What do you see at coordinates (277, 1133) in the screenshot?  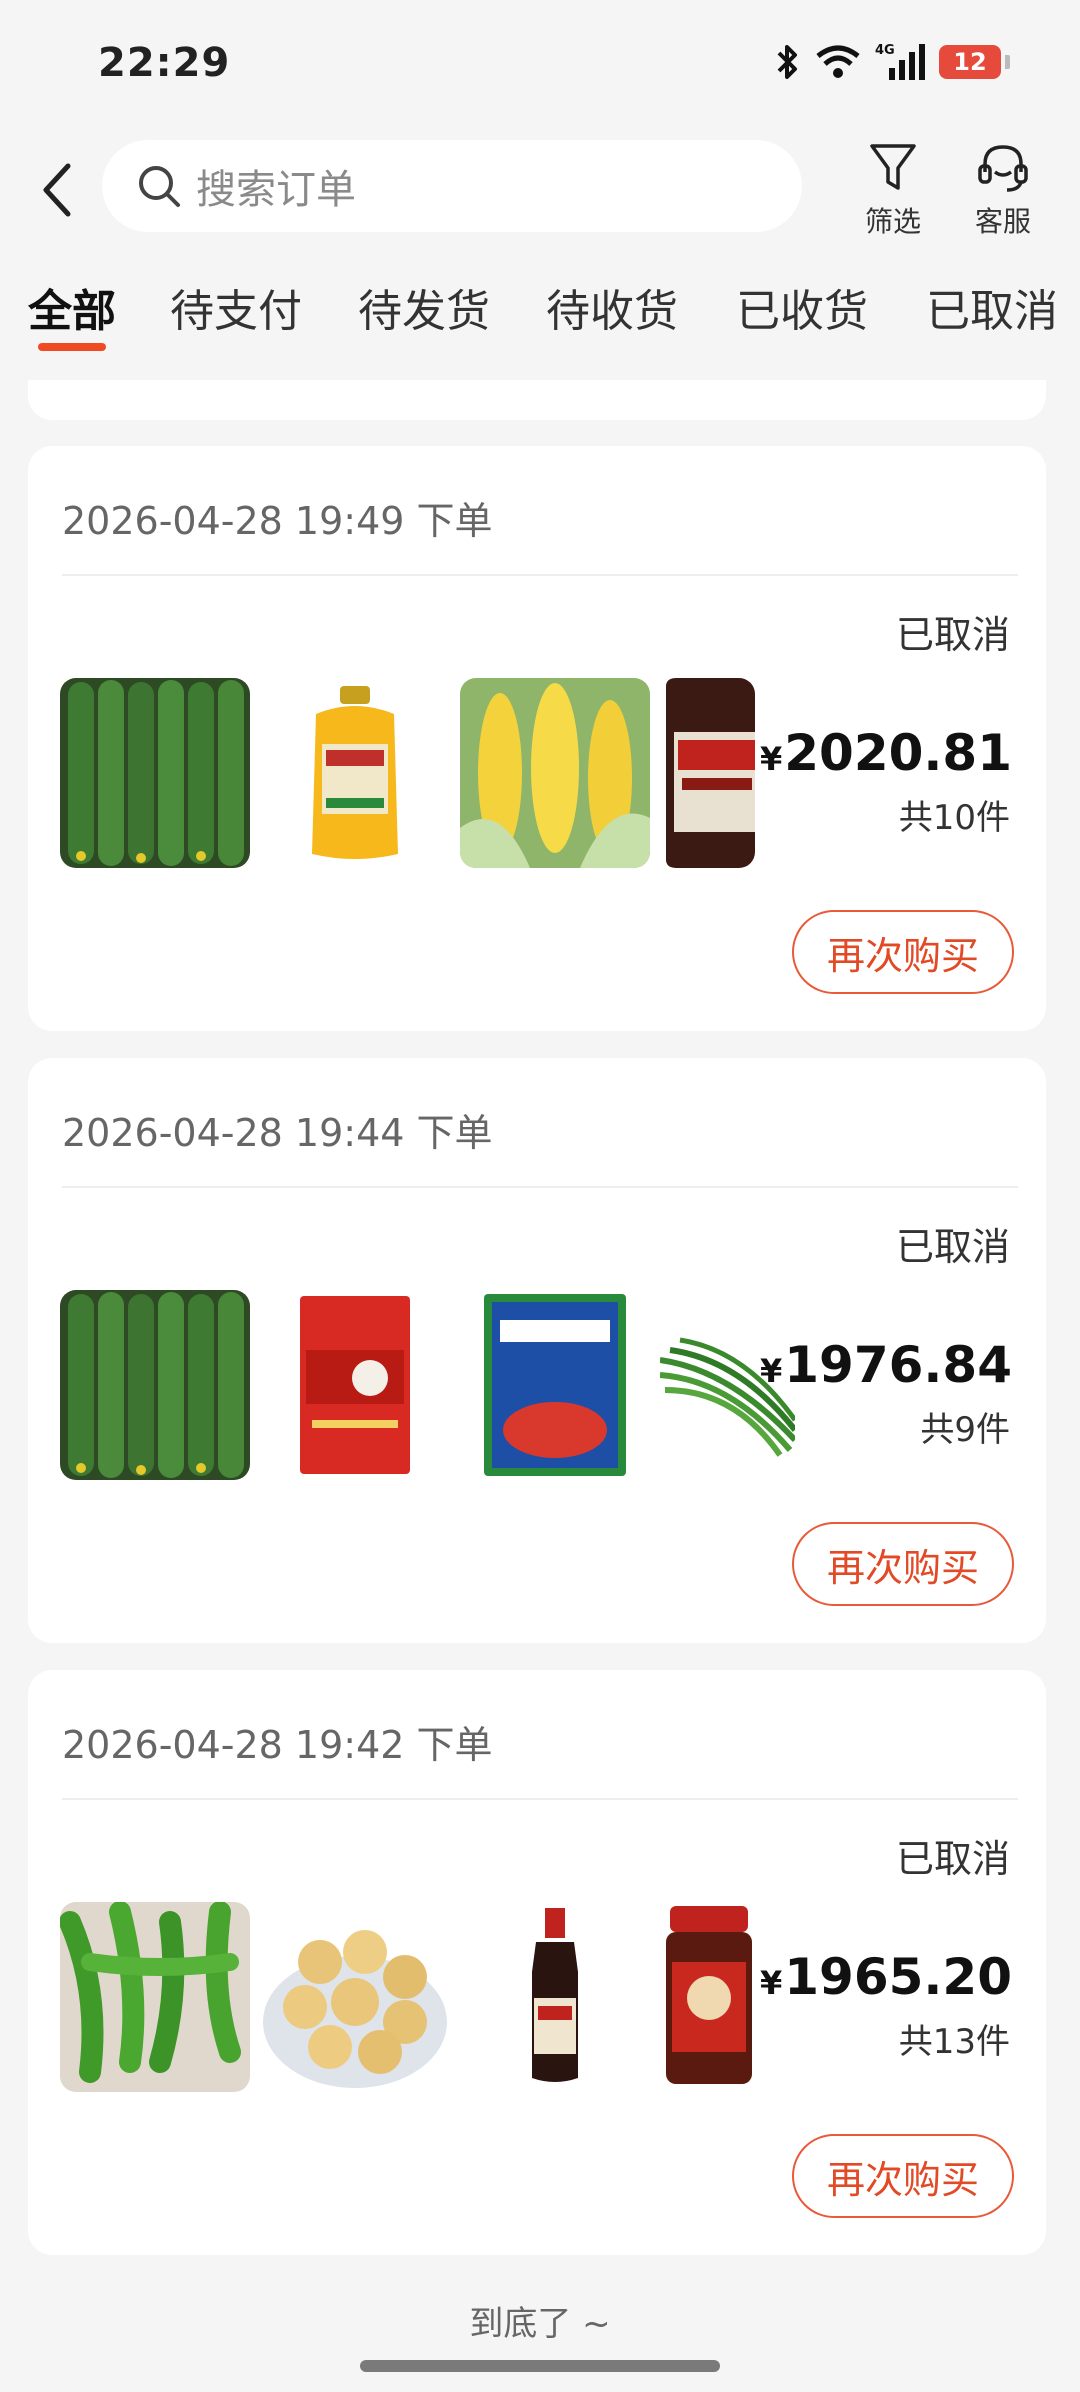 I see `order-time: 2026-04-28 19:44 下单` at bounding box center [277, 1133].